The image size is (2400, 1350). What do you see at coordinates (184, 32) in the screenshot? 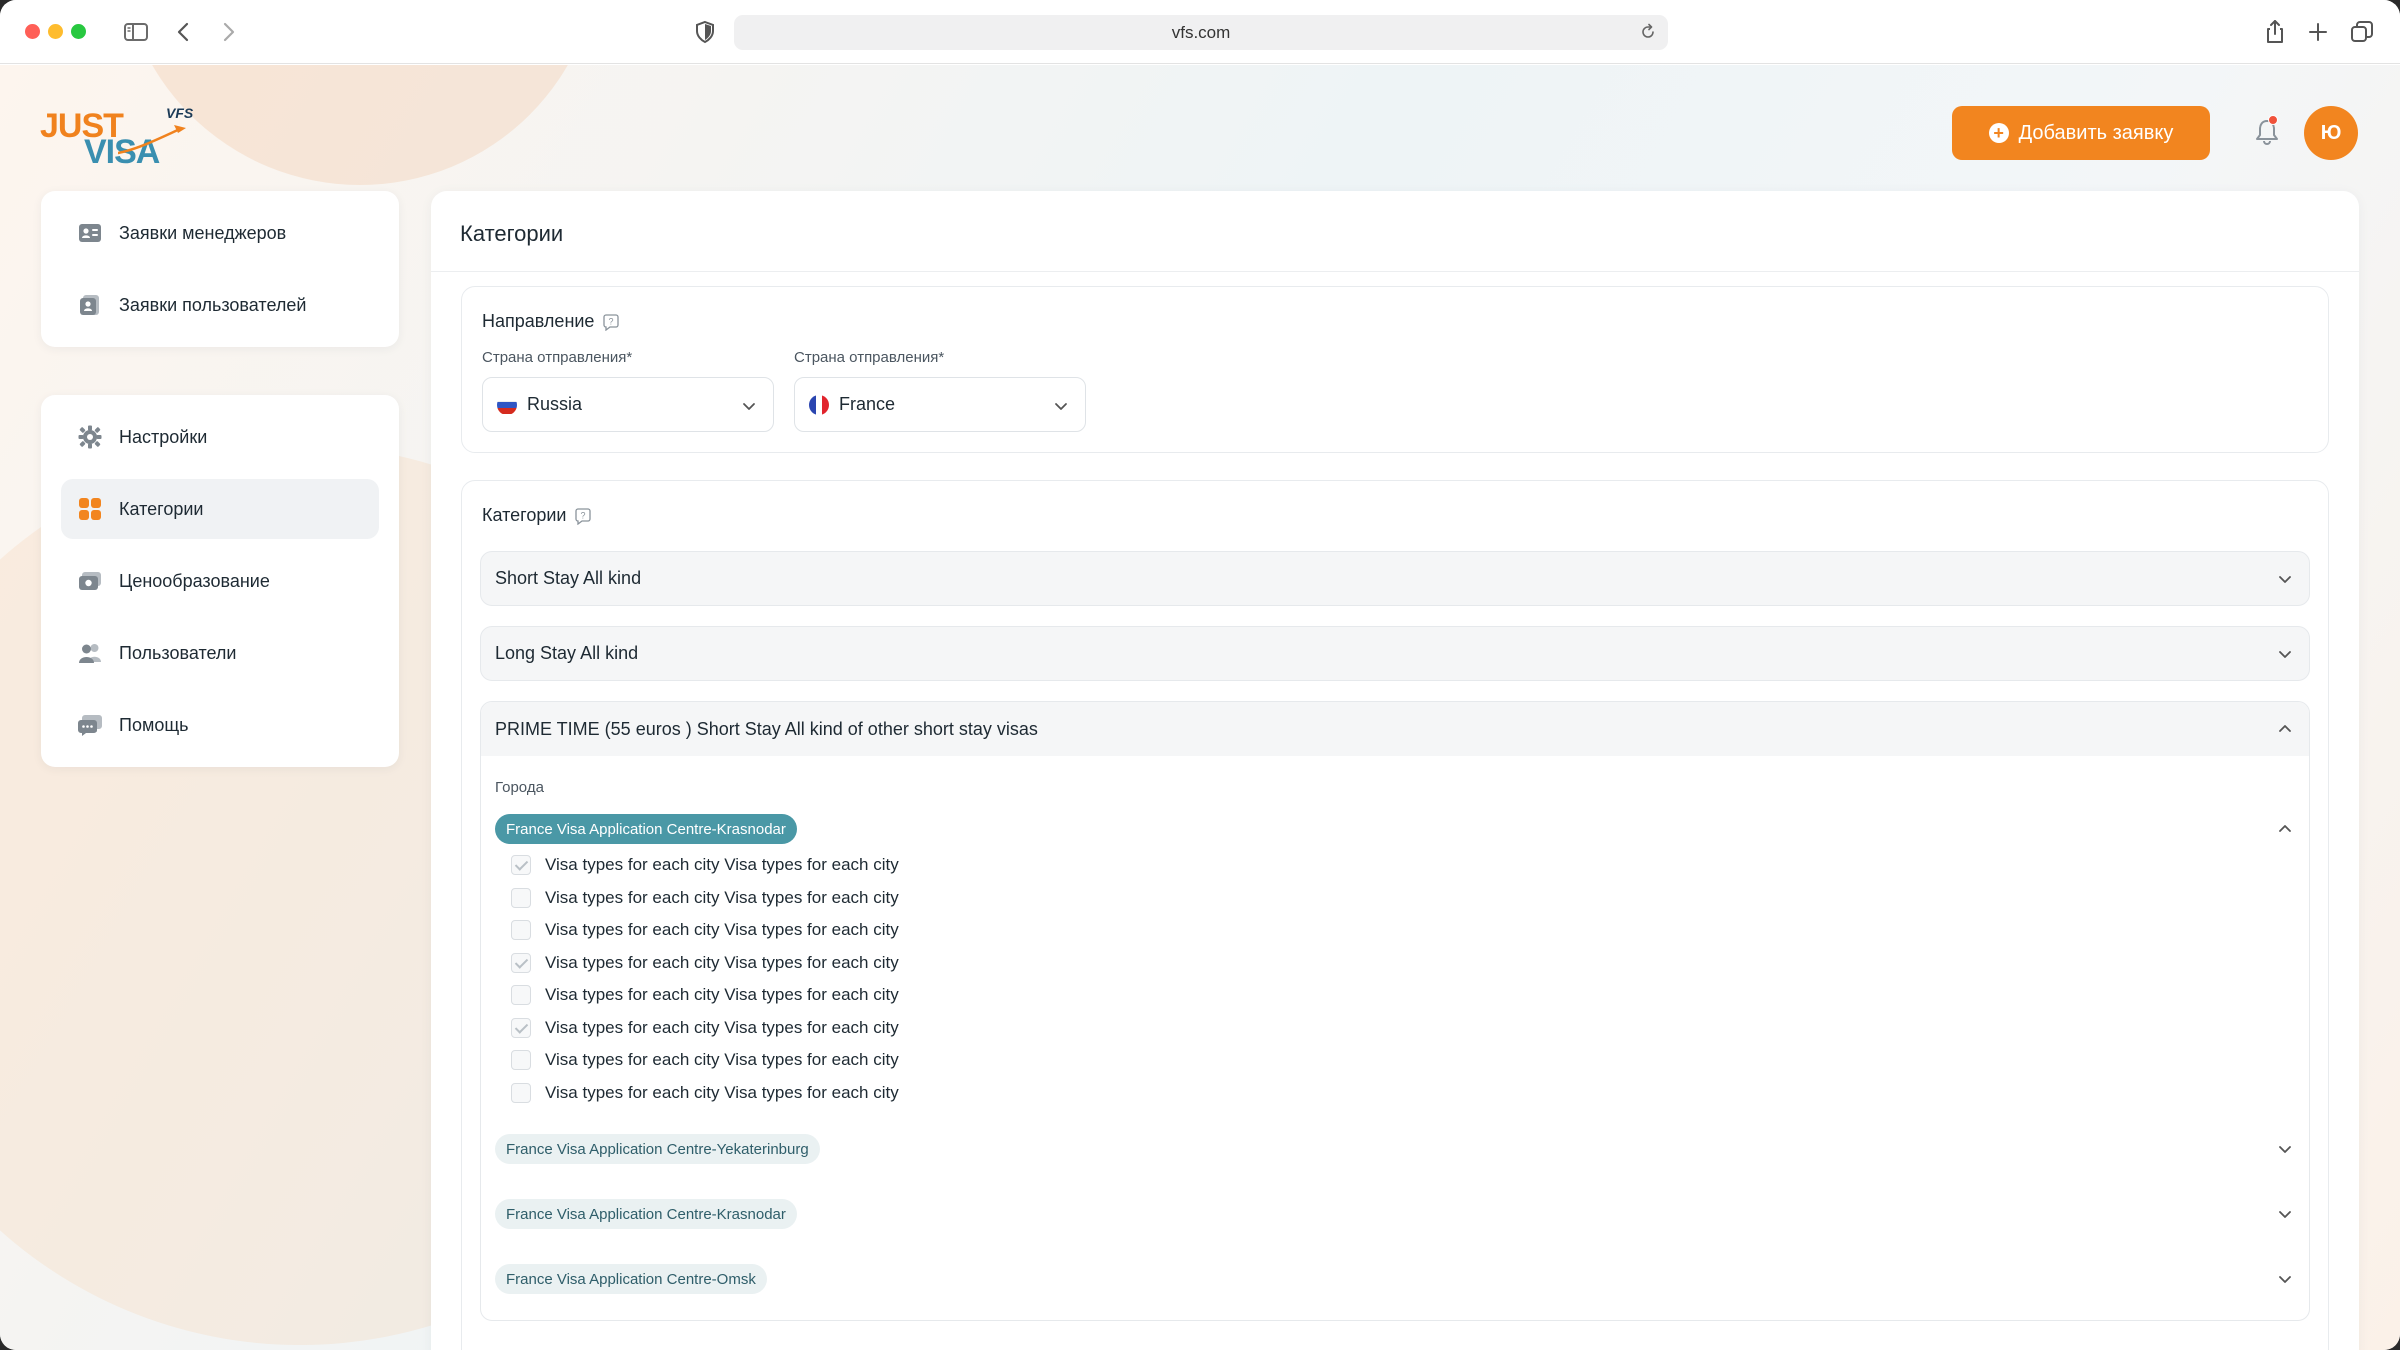
I see `back-arrow-icon` at bounding box center [184, 32].